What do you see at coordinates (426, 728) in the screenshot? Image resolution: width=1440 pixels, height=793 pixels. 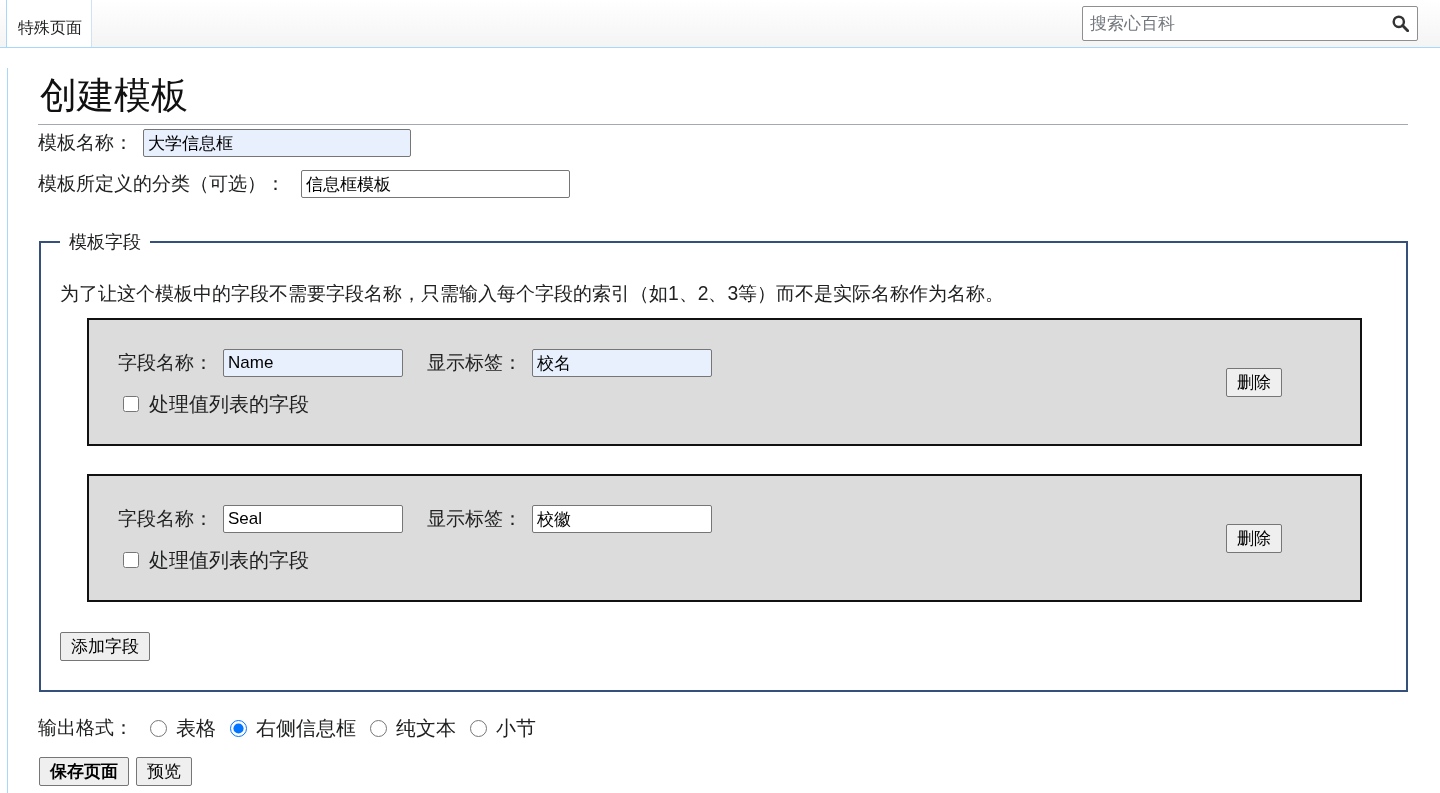 I see `radio-label: 纯文本` at bounding box center [426, 728].